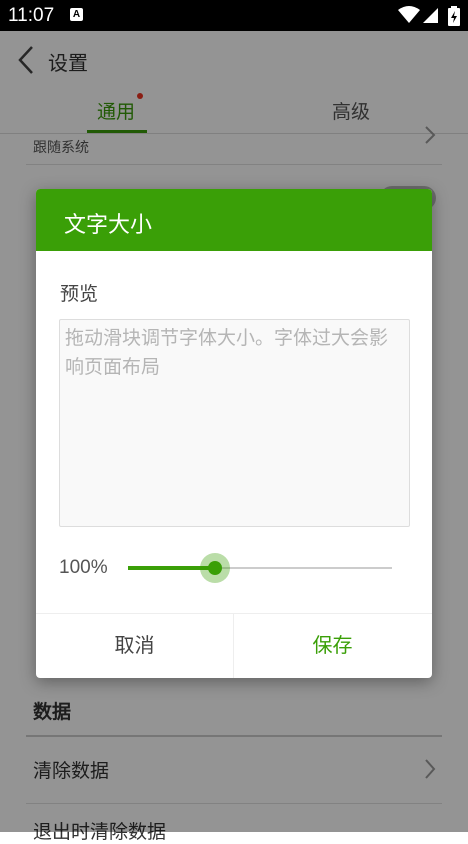 This screenshot has width=468, height=844. Describe the element at coordinates (332, 646) in the screenshot. I see `save-button: 保存` at that location.